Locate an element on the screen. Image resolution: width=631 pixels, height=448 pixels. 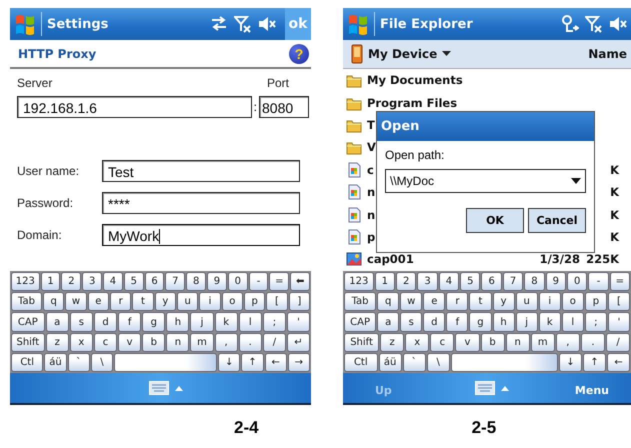
keyboard-key: ← is located at coordinates (275, 362).